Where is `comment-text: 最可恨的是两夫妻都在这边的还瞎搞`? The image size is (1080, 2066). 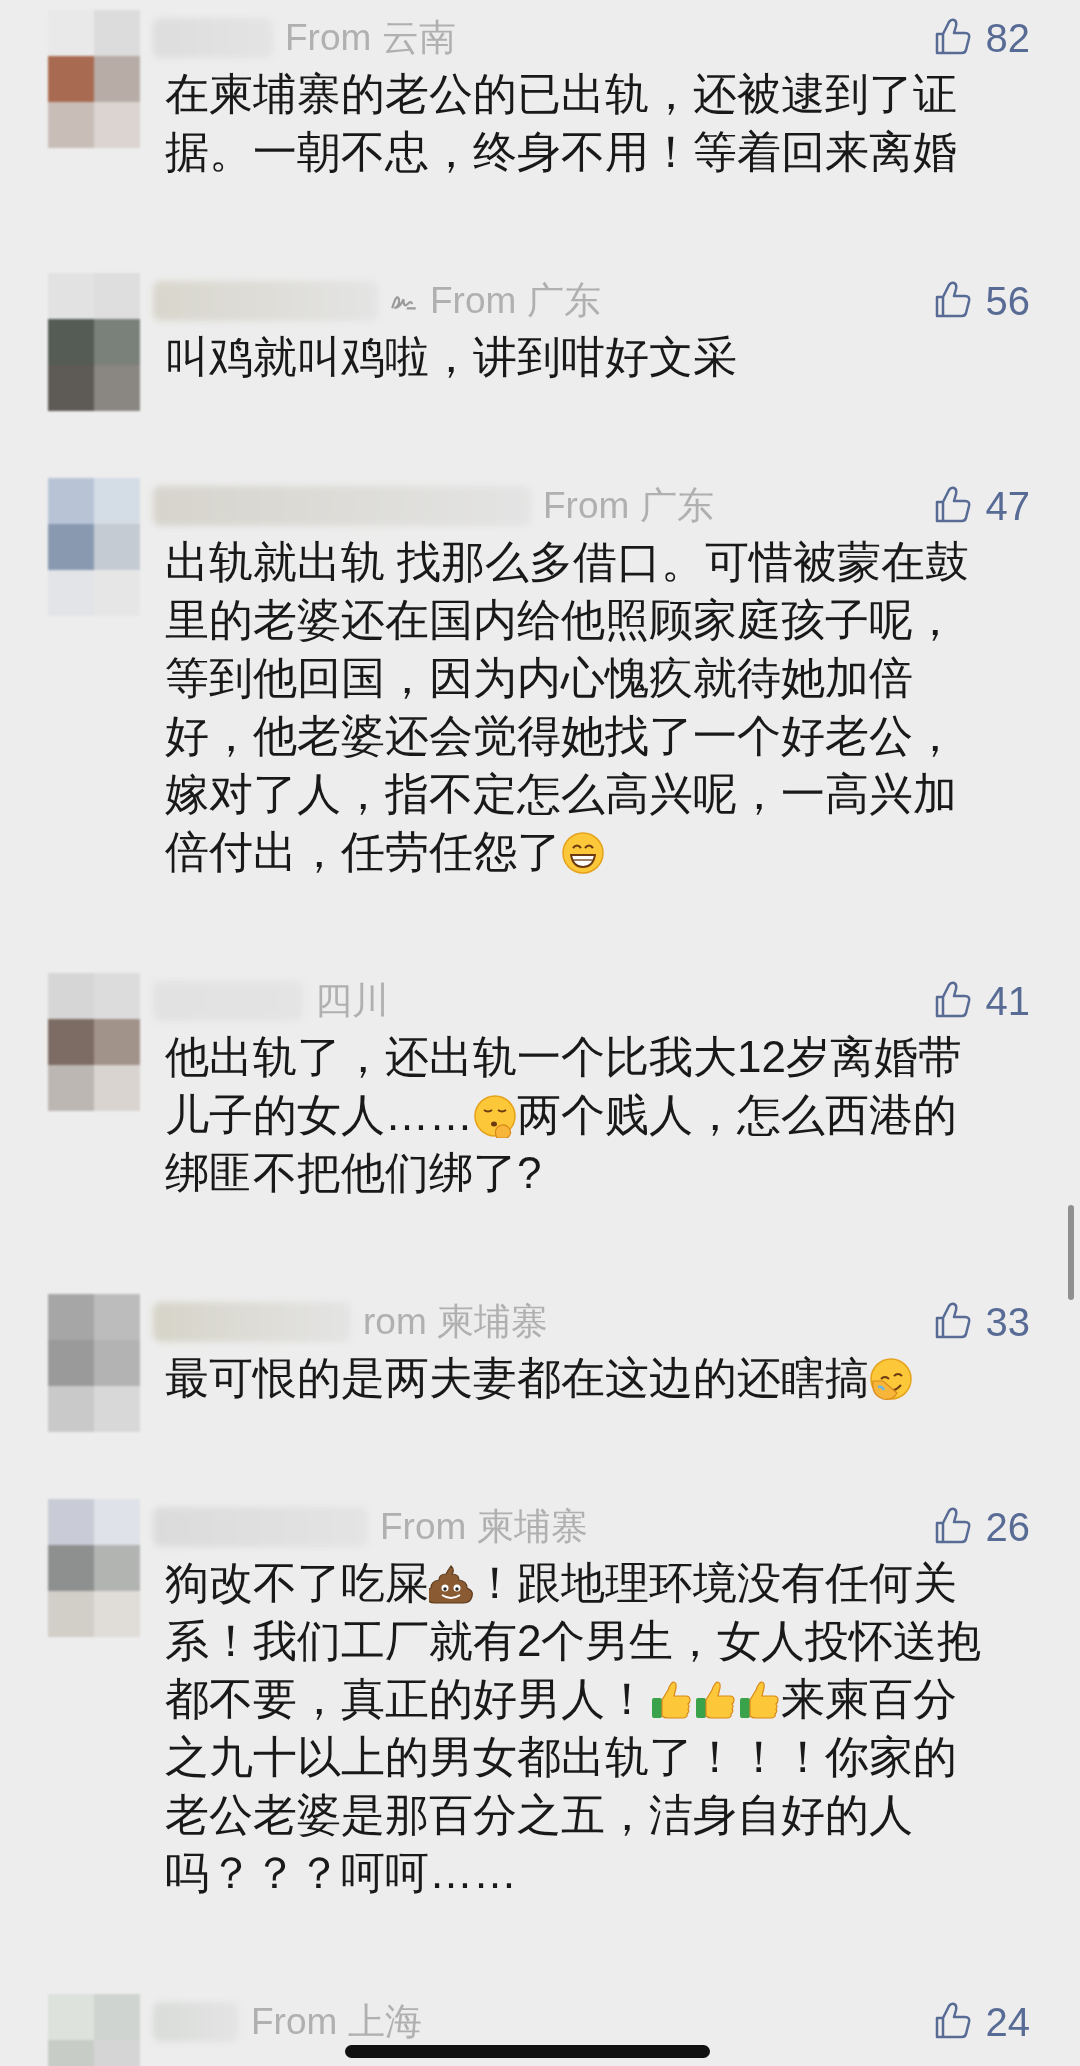 comment-text: 最可恨的是两夫妻都在这边的还瞎搞 is located at coordinates (580, 1378).